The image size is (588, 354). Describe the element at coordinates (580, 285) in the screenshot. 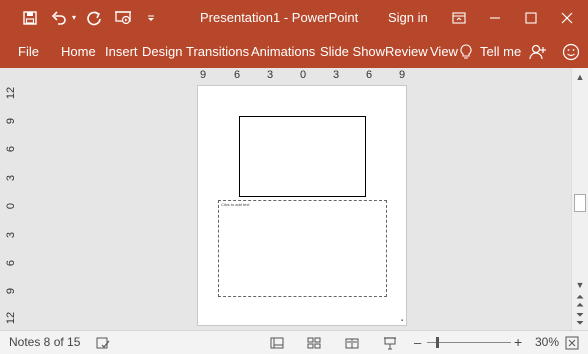

I see `scroll-down-icon: ▼` at that location.